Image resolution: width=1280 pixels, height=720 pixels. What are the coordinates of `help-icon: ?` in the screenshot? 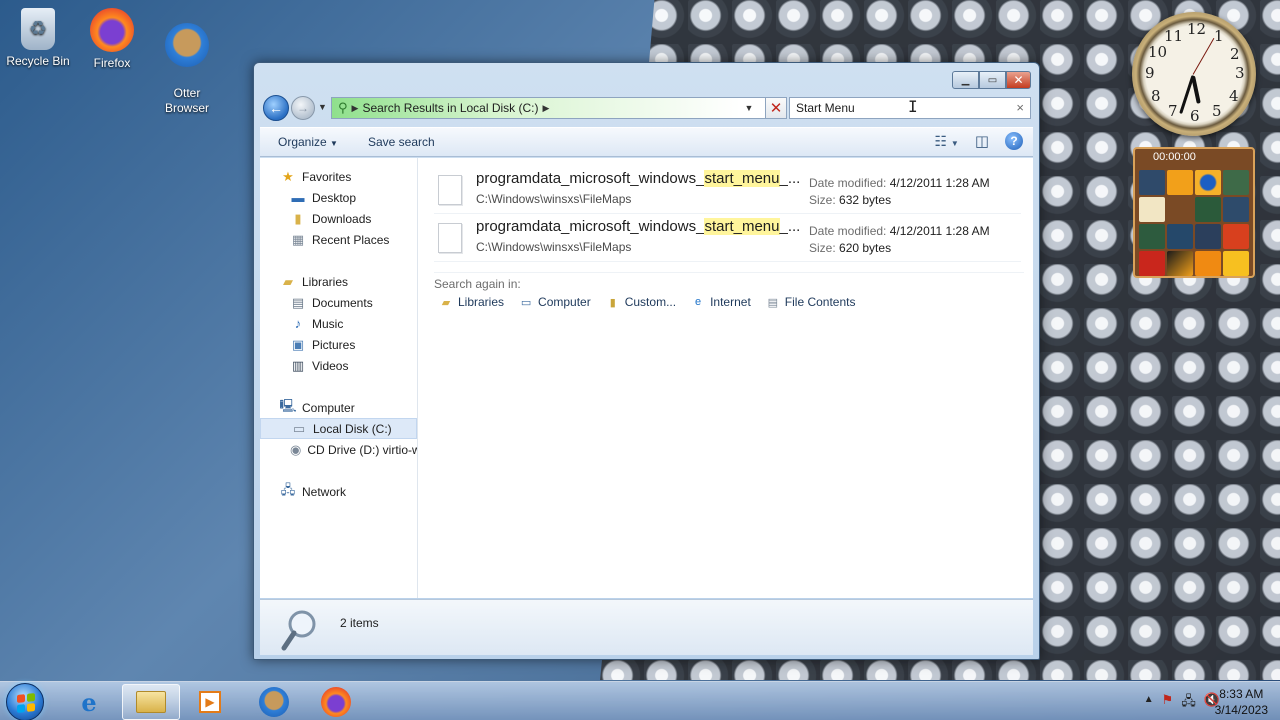 It's located at (1014, 141).